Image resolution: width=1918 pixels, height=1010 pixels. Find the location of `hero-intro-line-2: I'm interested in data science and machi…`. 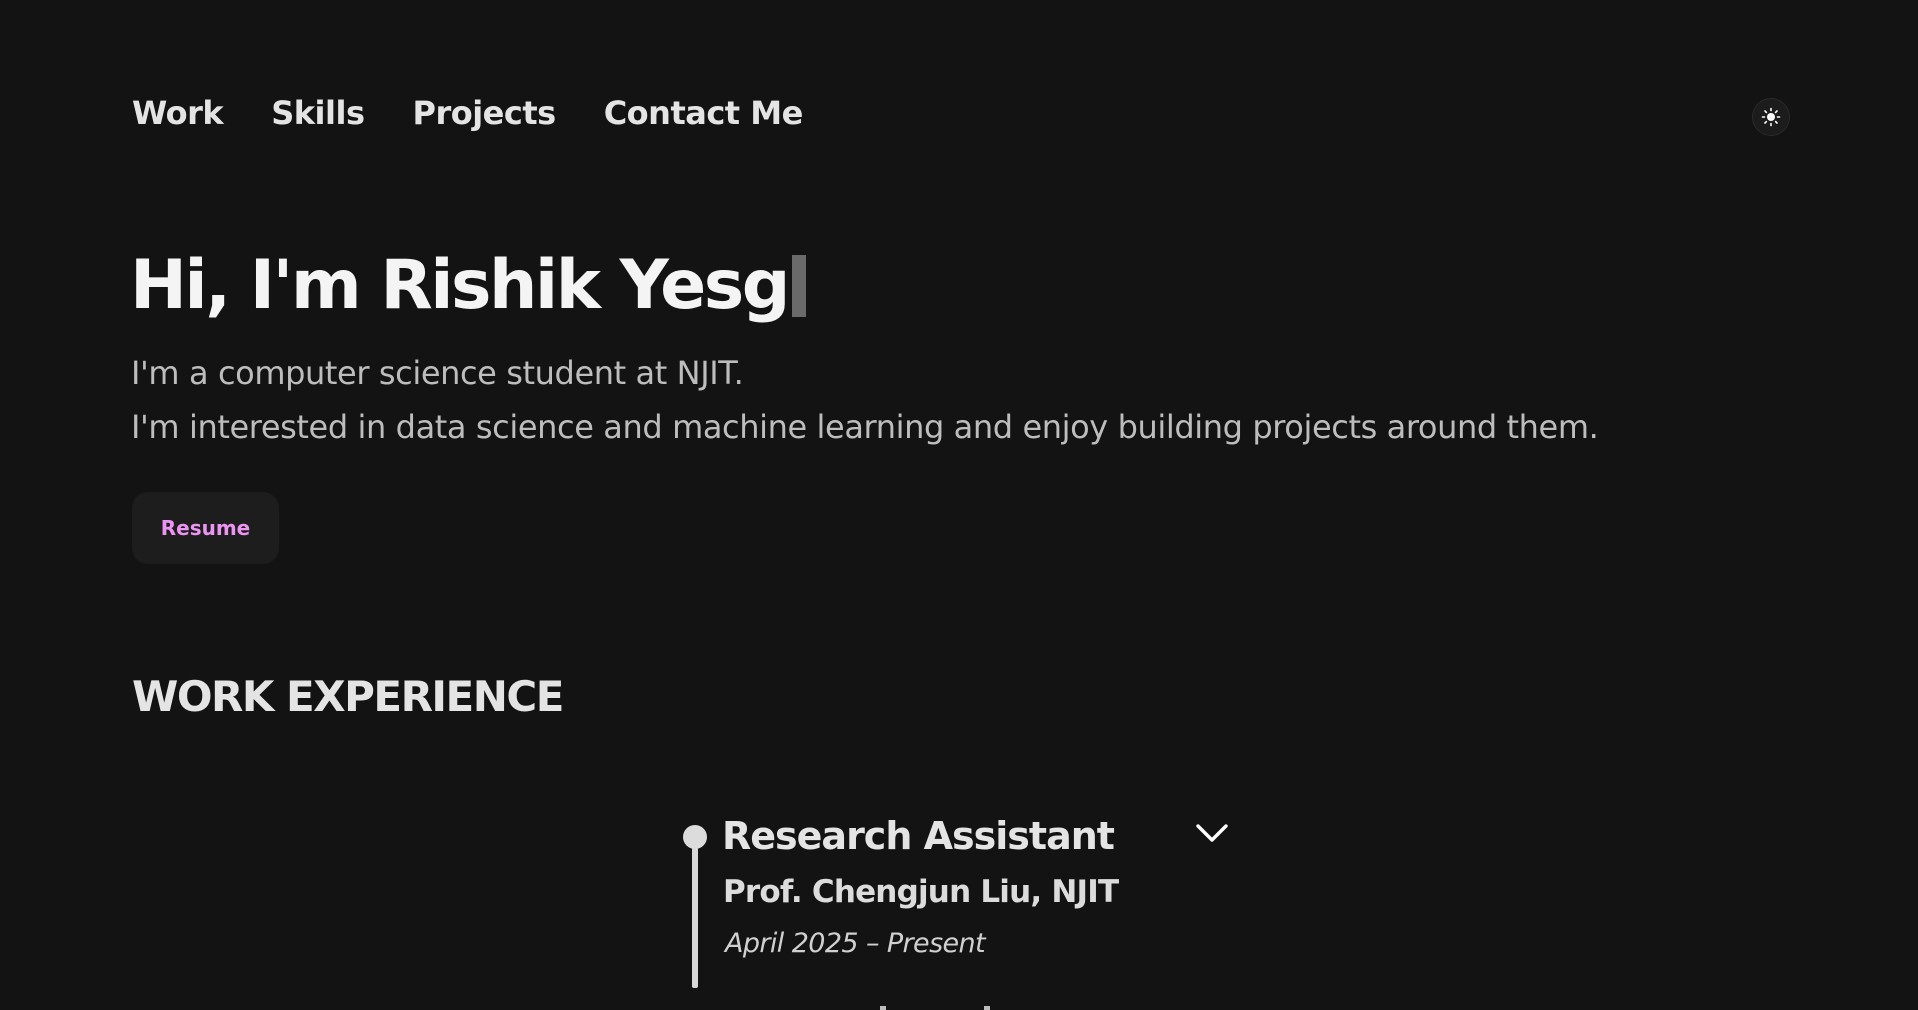

hero-intro-line-2: I'm interested in data science and machi… is located at coordinates (865, 427).